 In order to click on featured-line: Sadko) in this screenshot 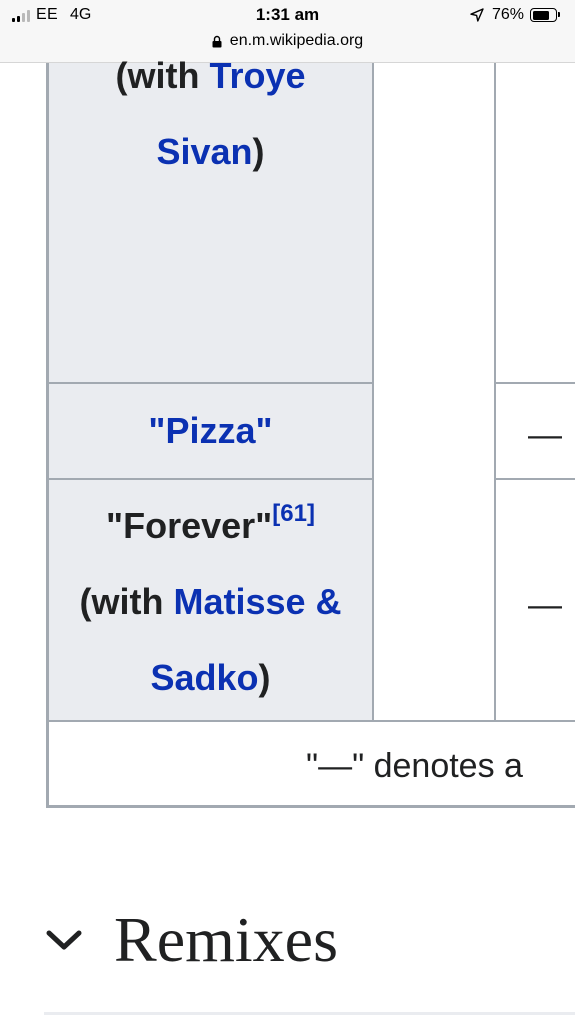, I will do `click(210, 677)`.